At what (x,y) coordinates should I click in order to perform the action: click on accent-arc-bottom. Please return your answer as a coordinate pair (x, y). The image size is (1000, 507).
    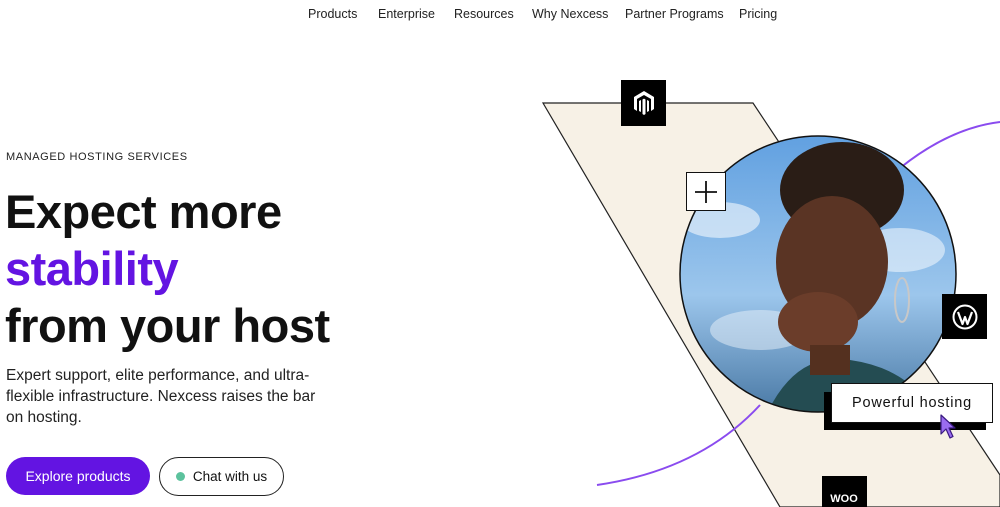
    Looking at the image, I should click on (678, 445).